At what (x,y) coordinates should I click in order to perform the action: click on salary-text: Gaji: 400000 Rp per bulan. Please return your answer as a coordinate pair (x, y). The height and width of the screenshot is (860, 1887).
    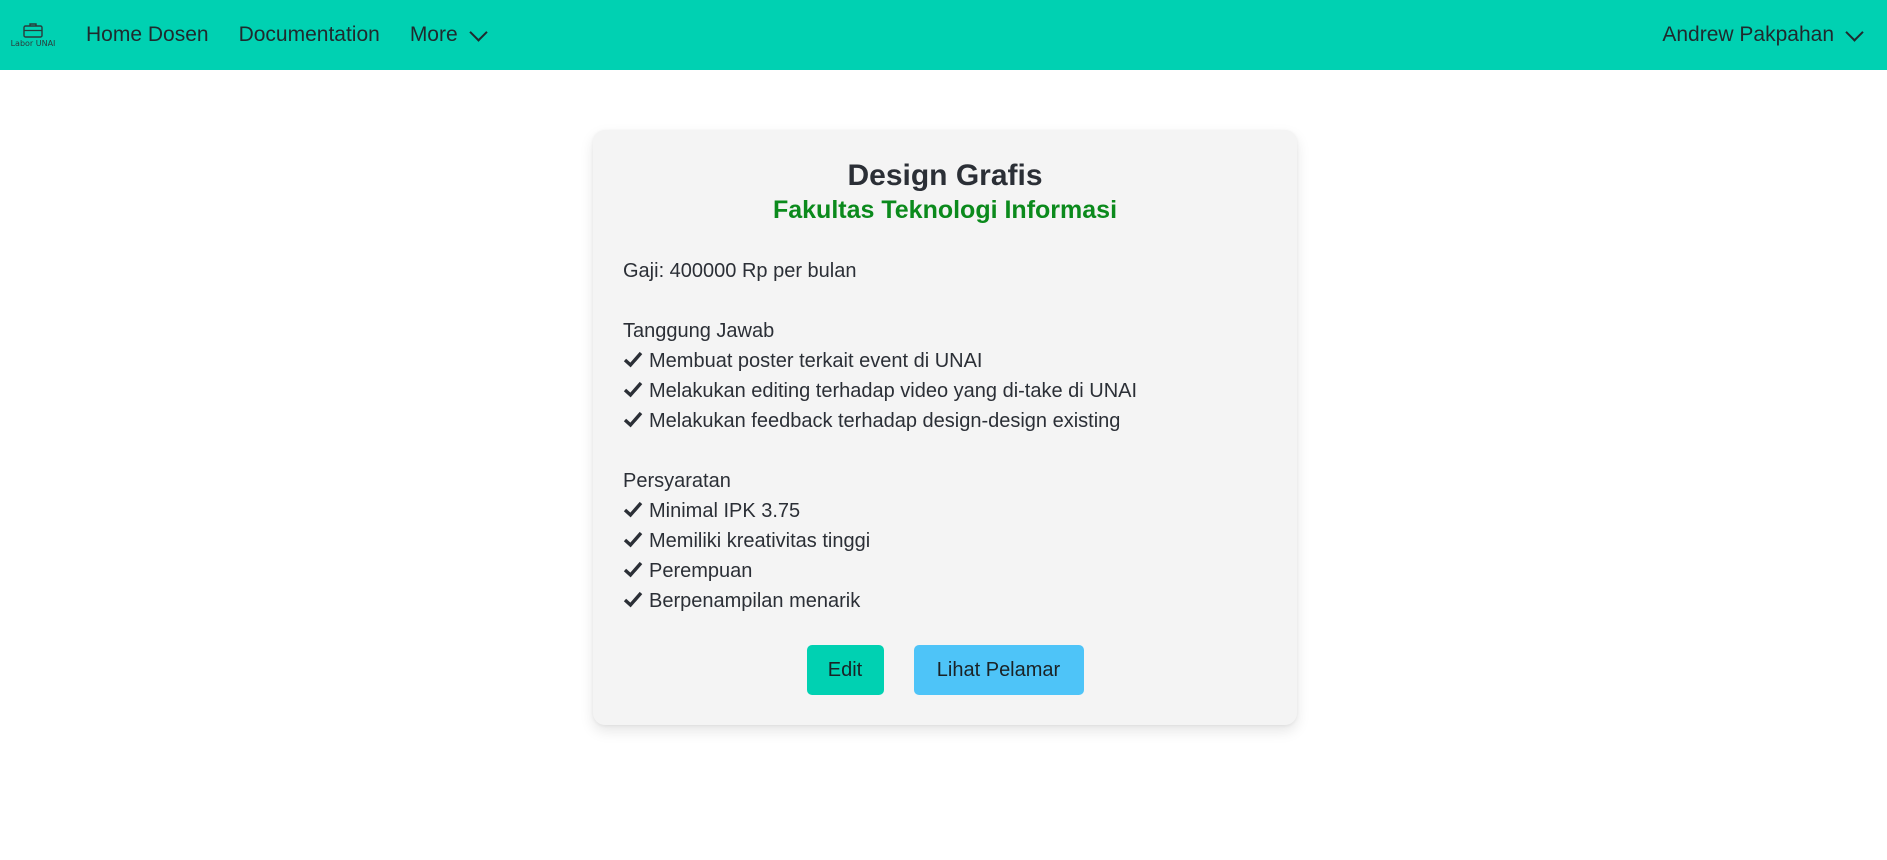
    Looking at the image, I should click on (740, 271).